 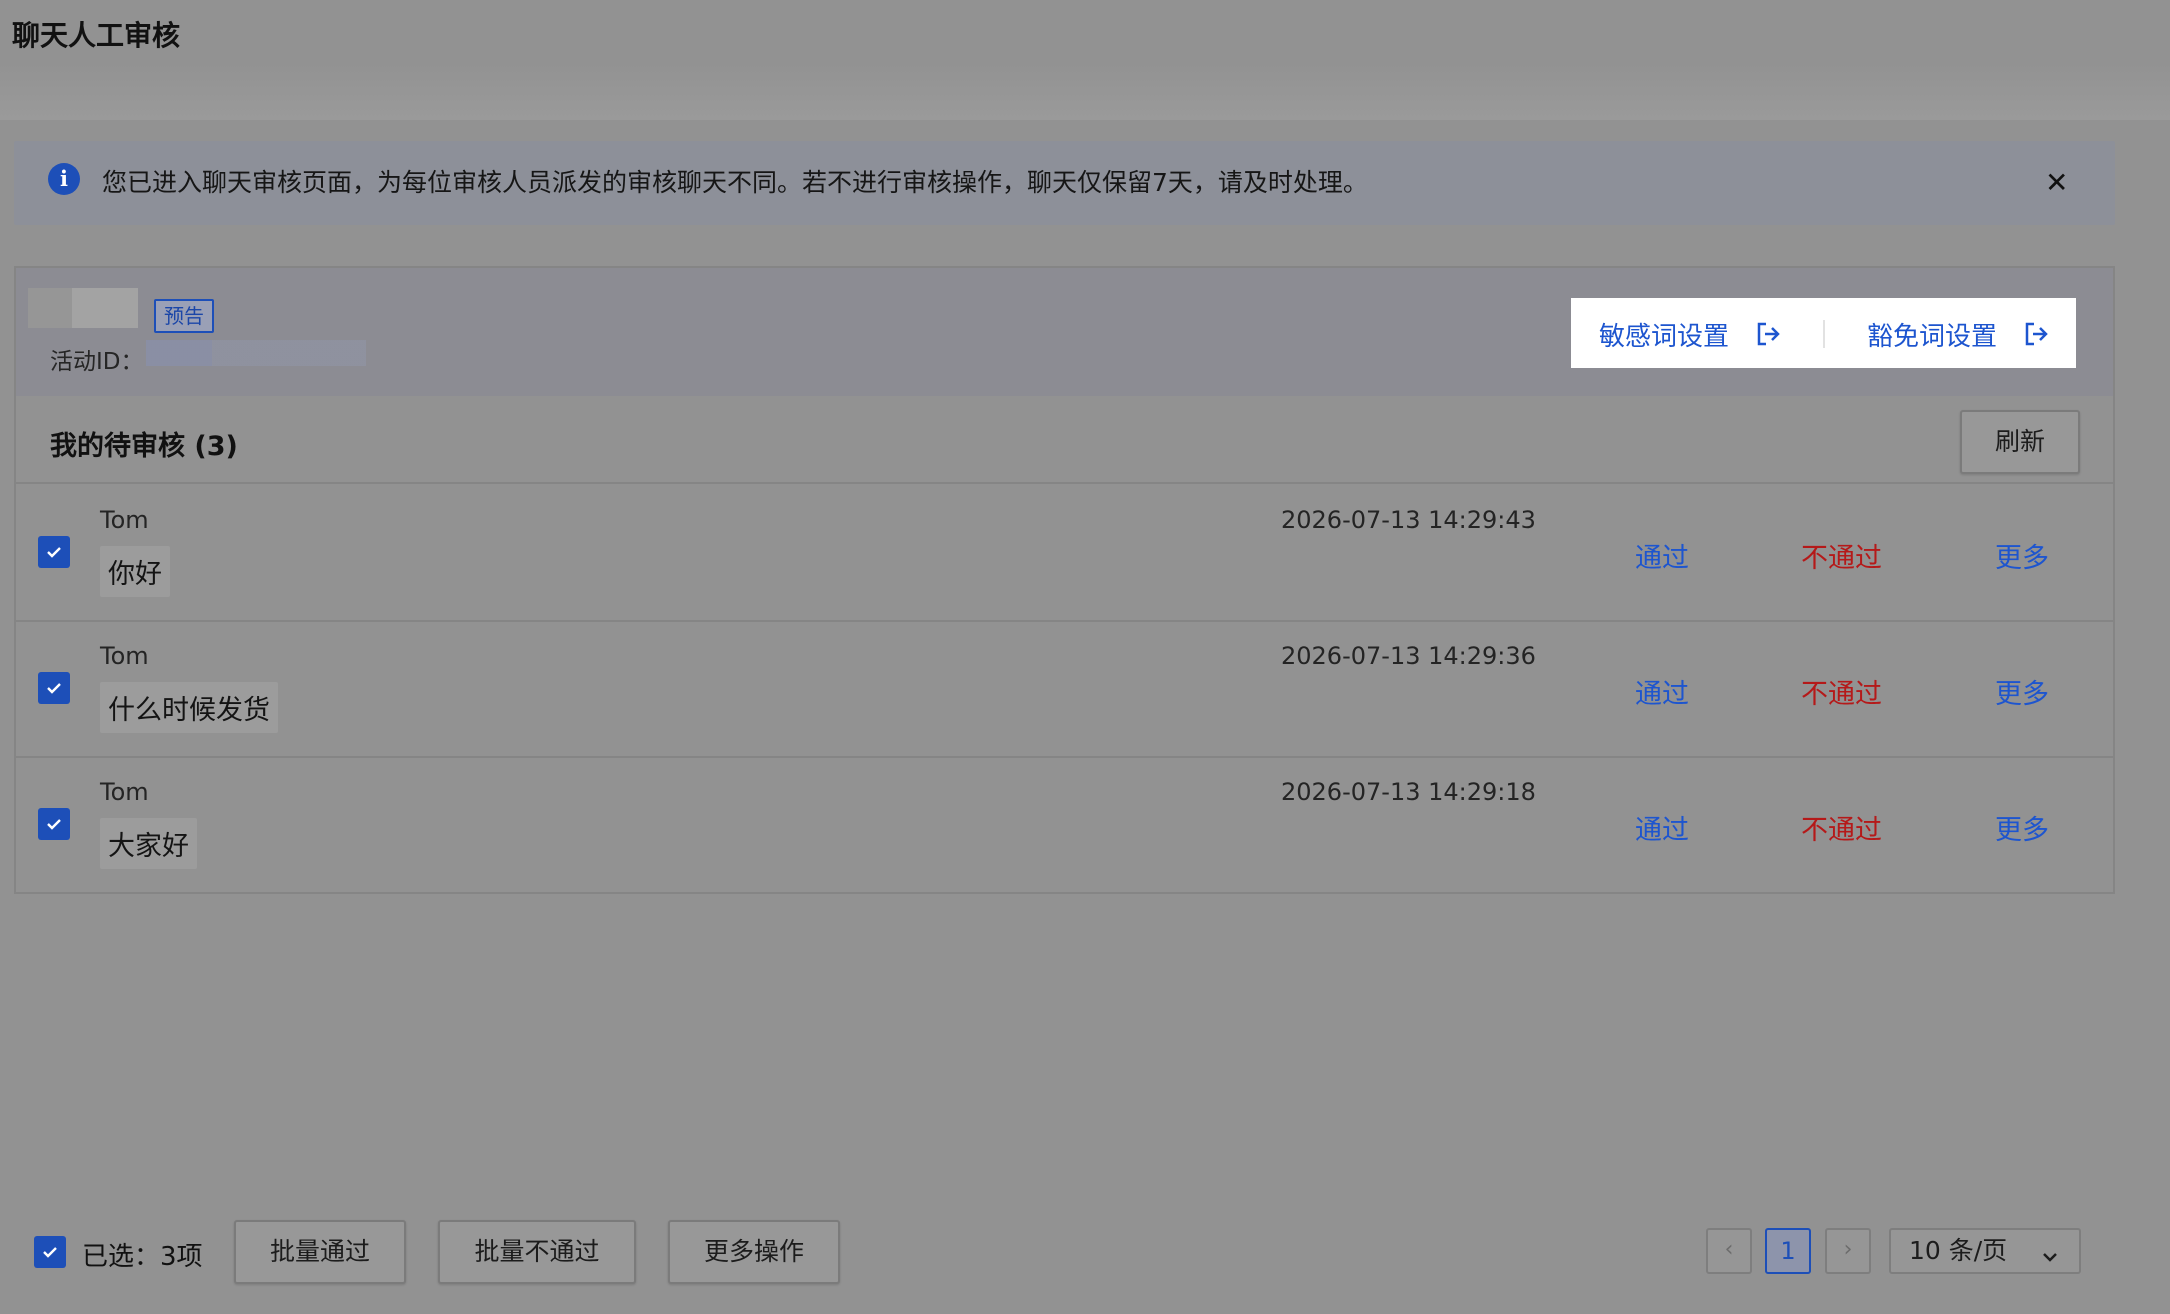 What do you see at coordinates (184, 316) in the screenshot?
I see `status-badge: 预告` at bounding box center [184, 316].